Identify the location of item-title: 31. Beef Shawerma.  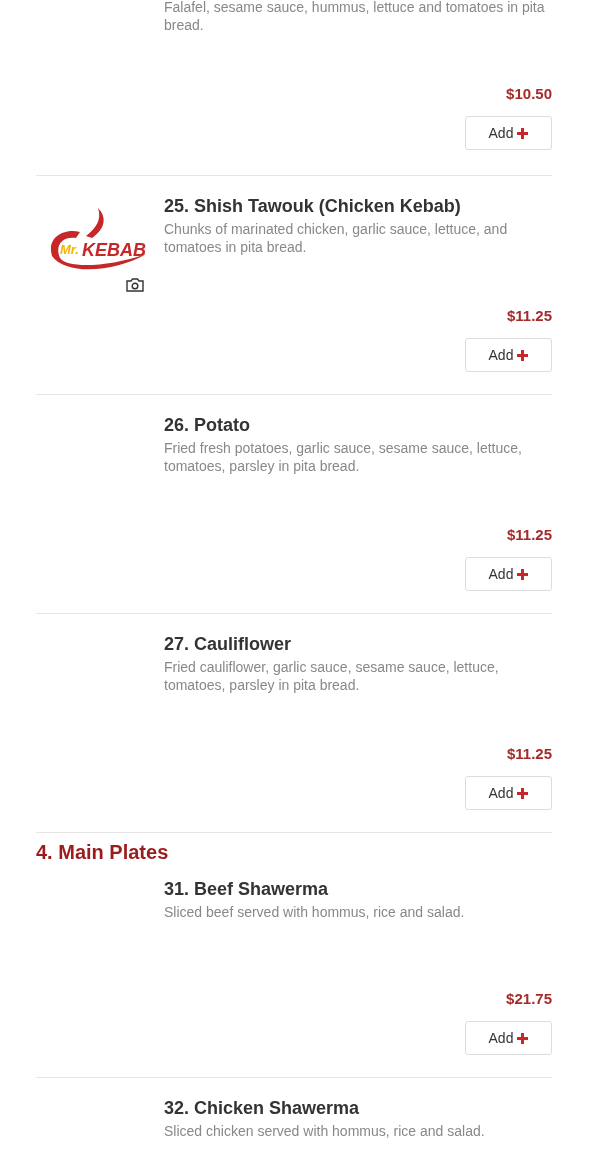
(247, 889).